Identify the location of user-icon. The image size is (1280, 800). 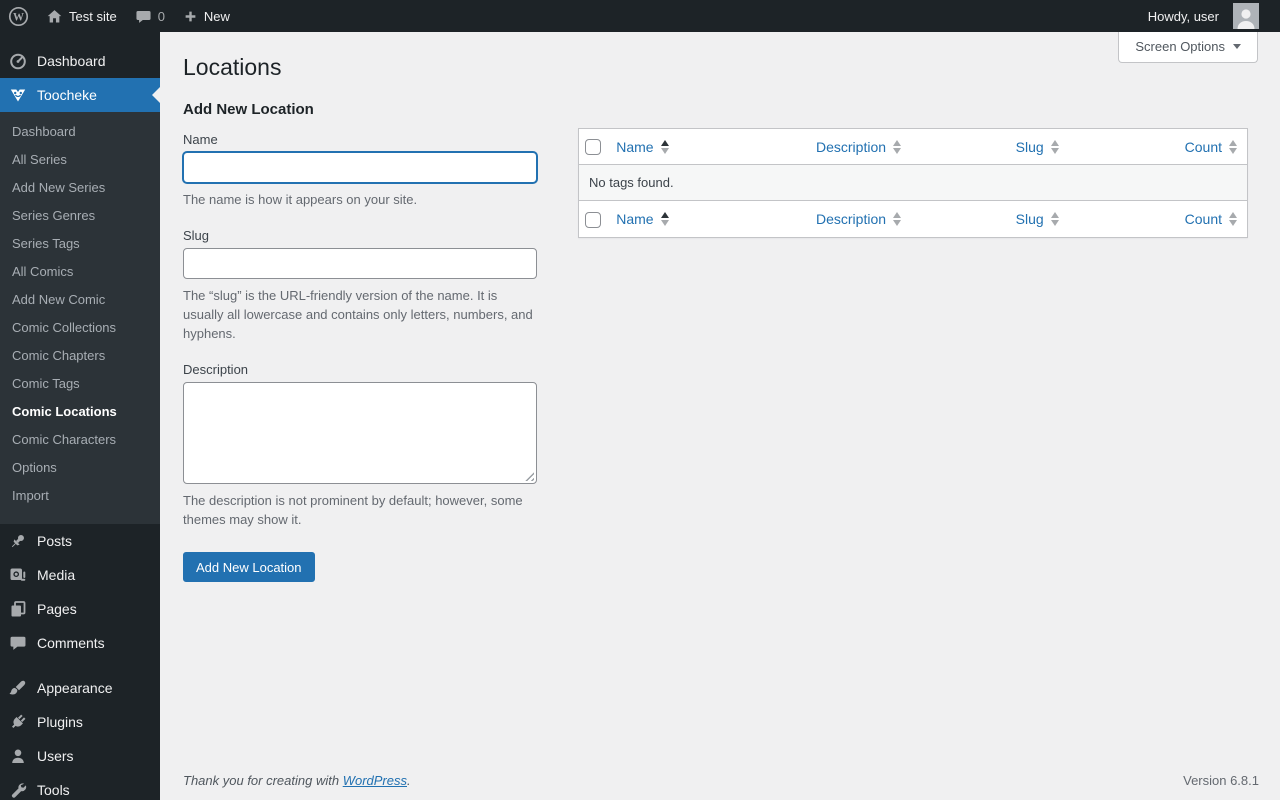
(18, 756).